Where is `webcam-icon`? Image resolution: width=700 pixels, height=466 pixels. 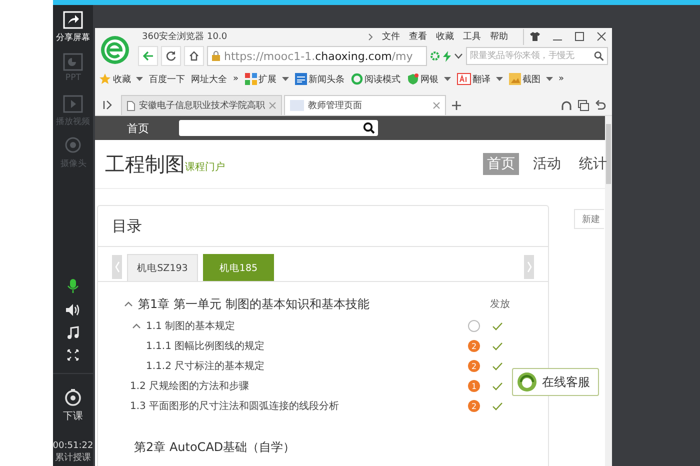
webcam-icon is located at coordinates (73, 146).